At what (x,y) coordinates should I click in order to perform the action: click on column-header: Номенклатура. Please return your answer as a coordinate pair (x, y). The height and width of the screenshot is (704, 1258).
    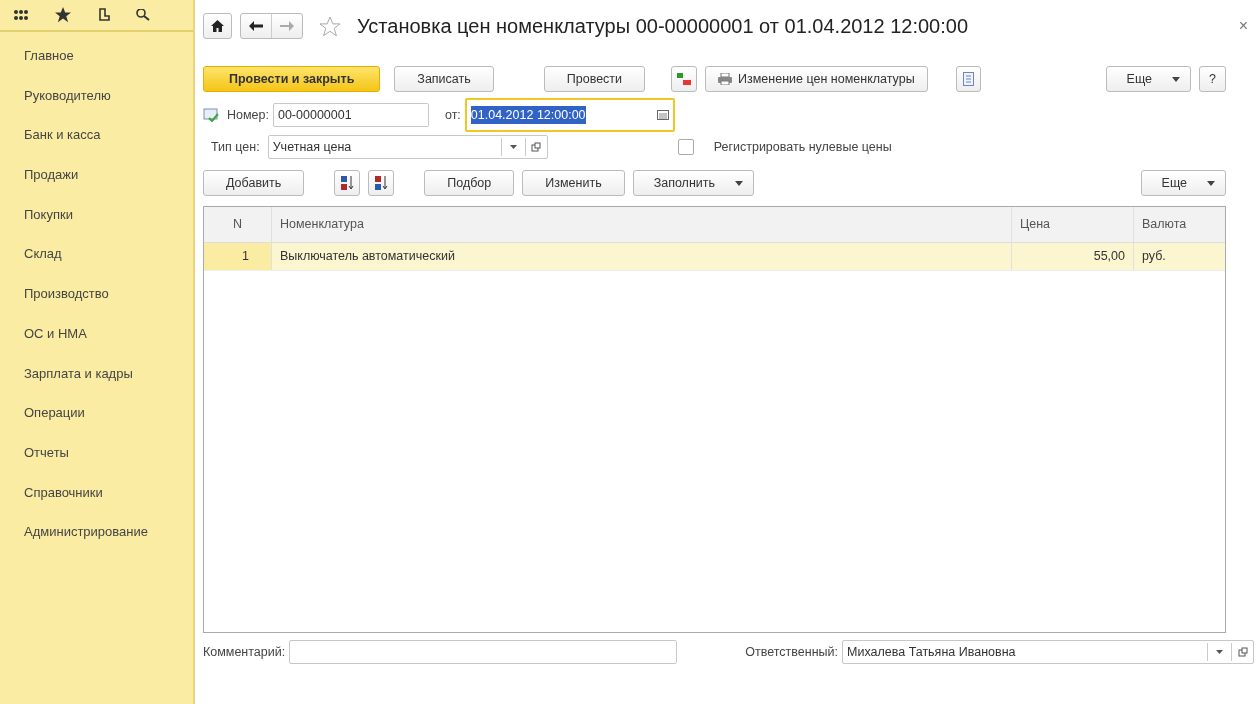
    Looking at the image, I should click on (642, 224).